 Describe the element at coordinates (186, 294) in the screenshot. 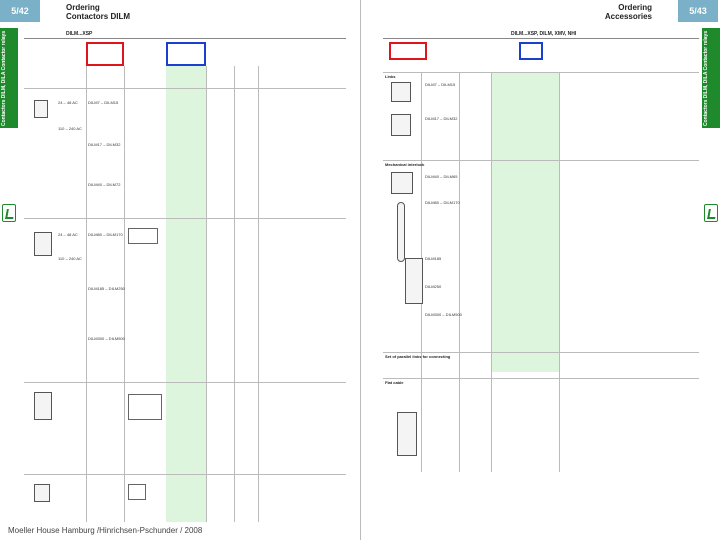

I see `left-green-column` at that location.